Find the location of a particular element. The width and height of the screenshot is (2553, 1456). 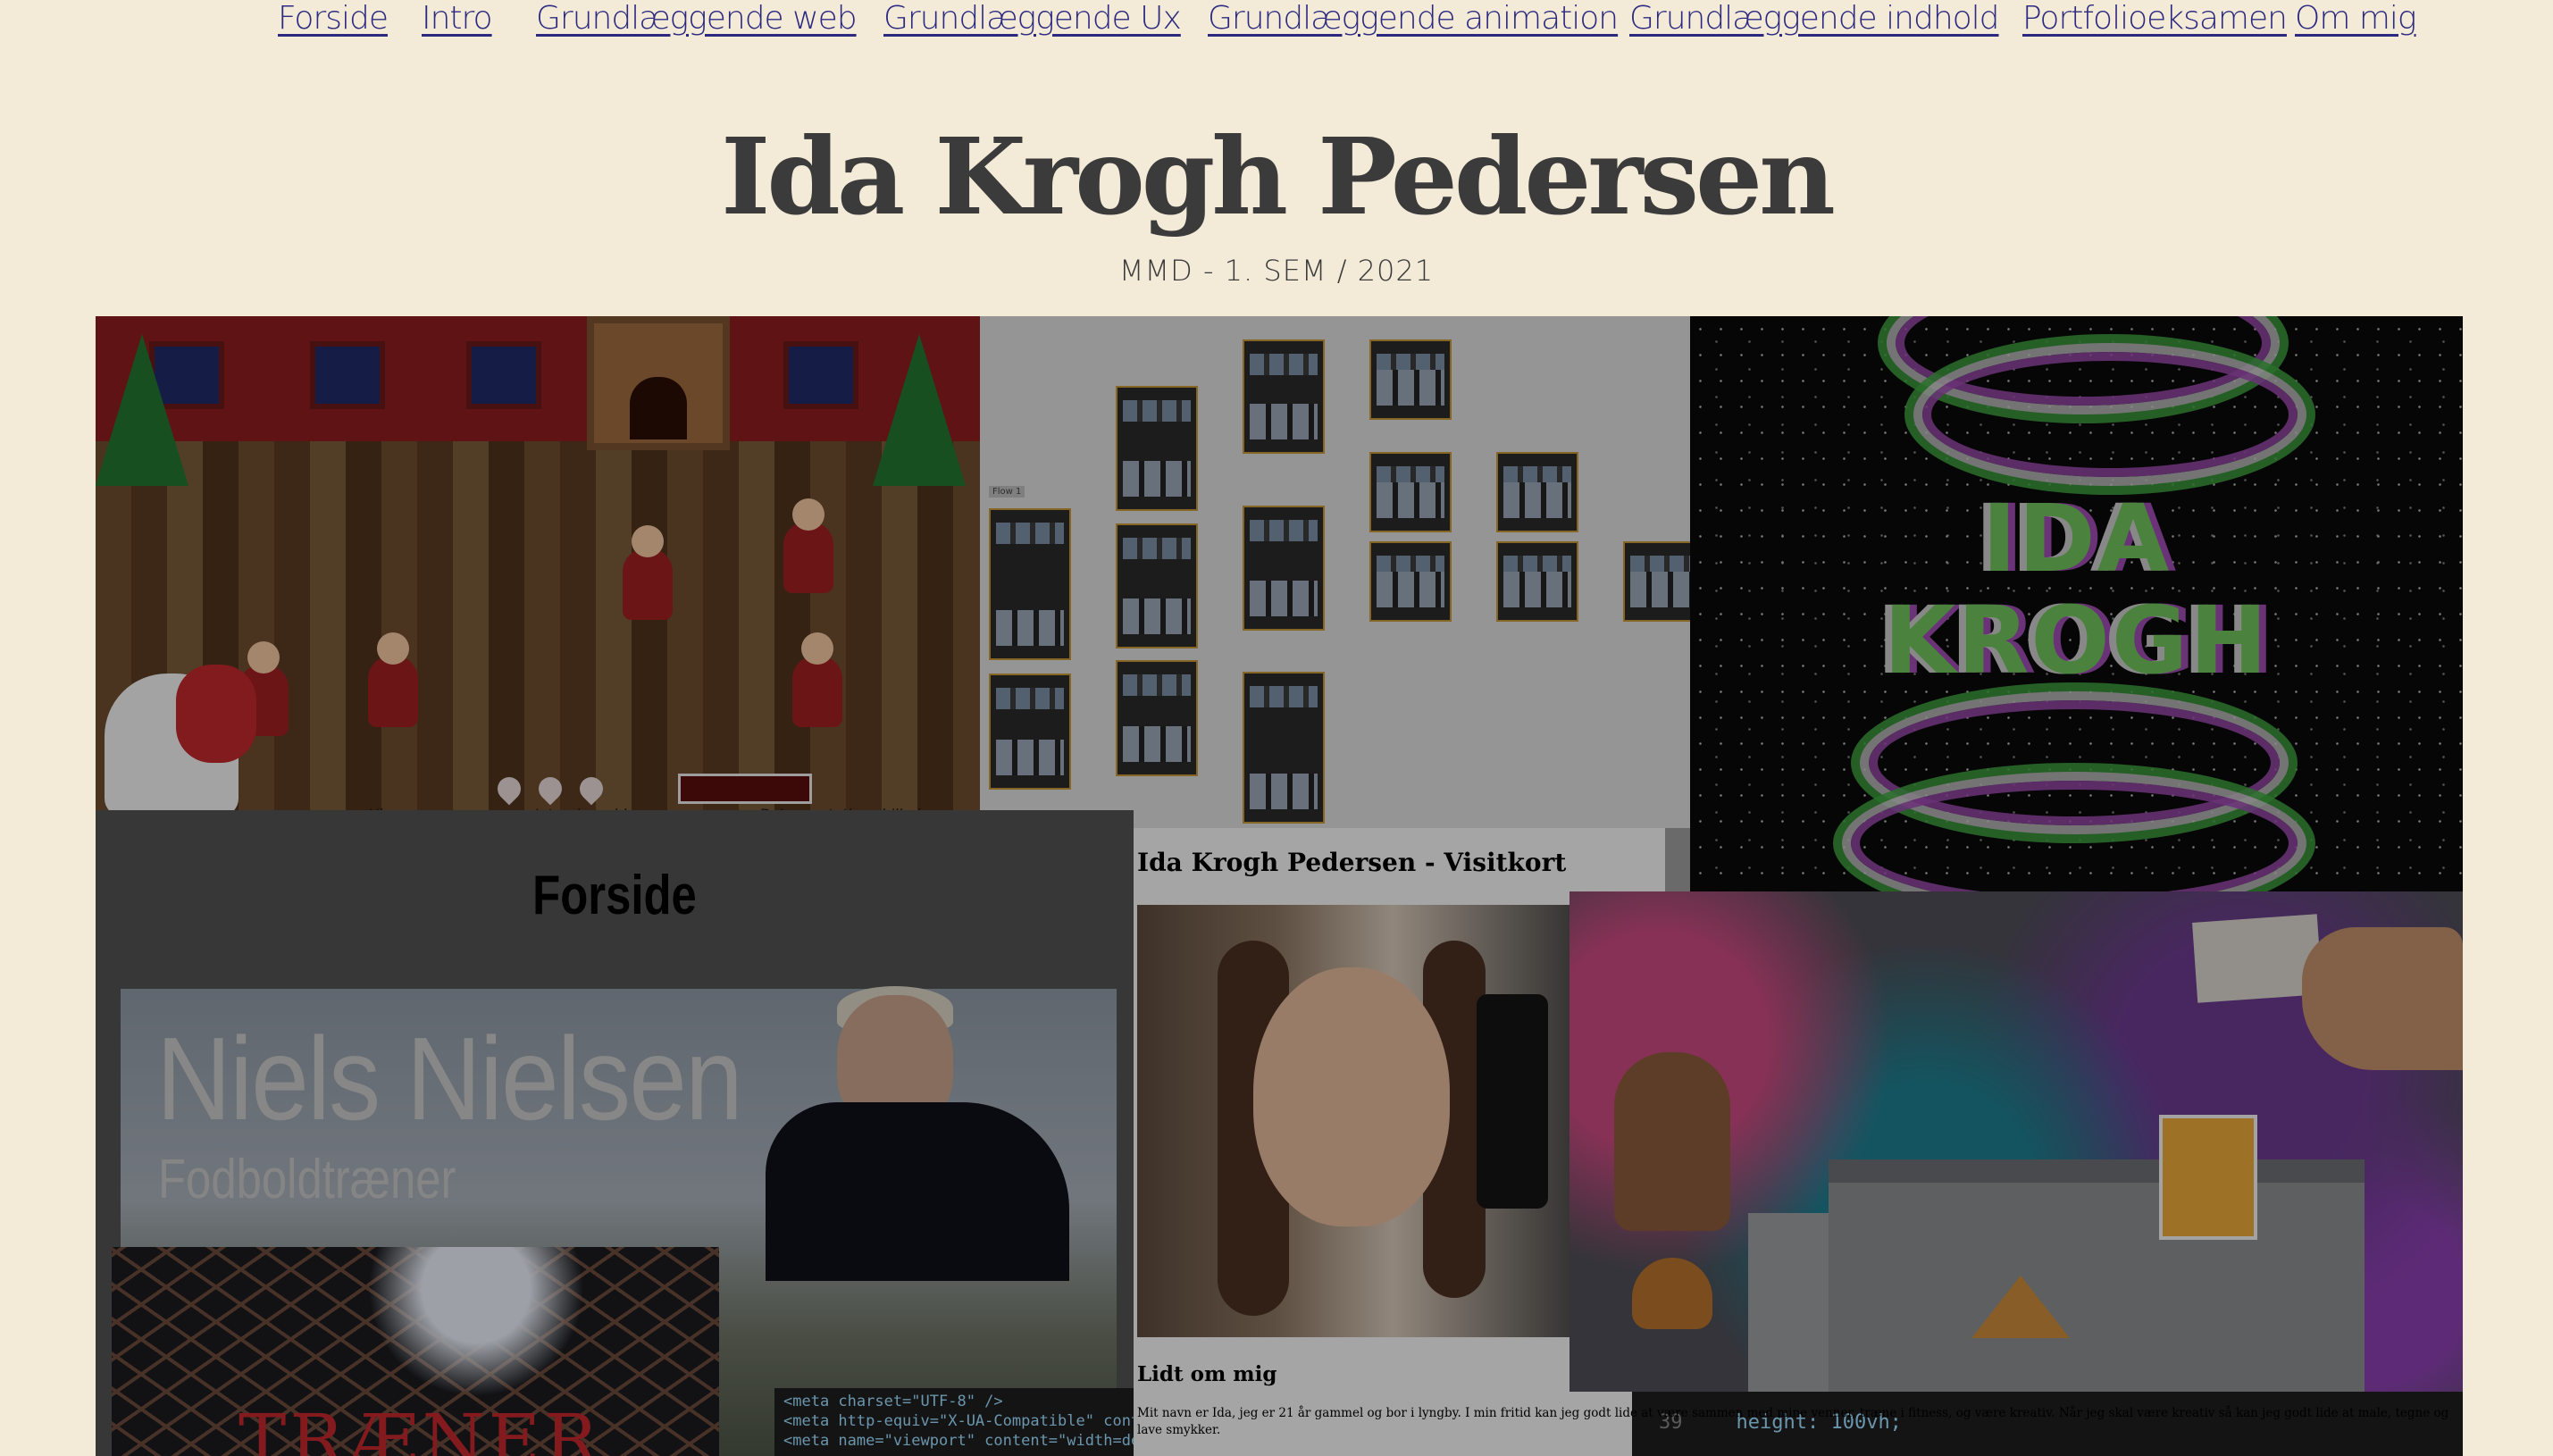

nav-link-grundlaeggende-web: Grundlæggende web is located at coordinates (697, 18).